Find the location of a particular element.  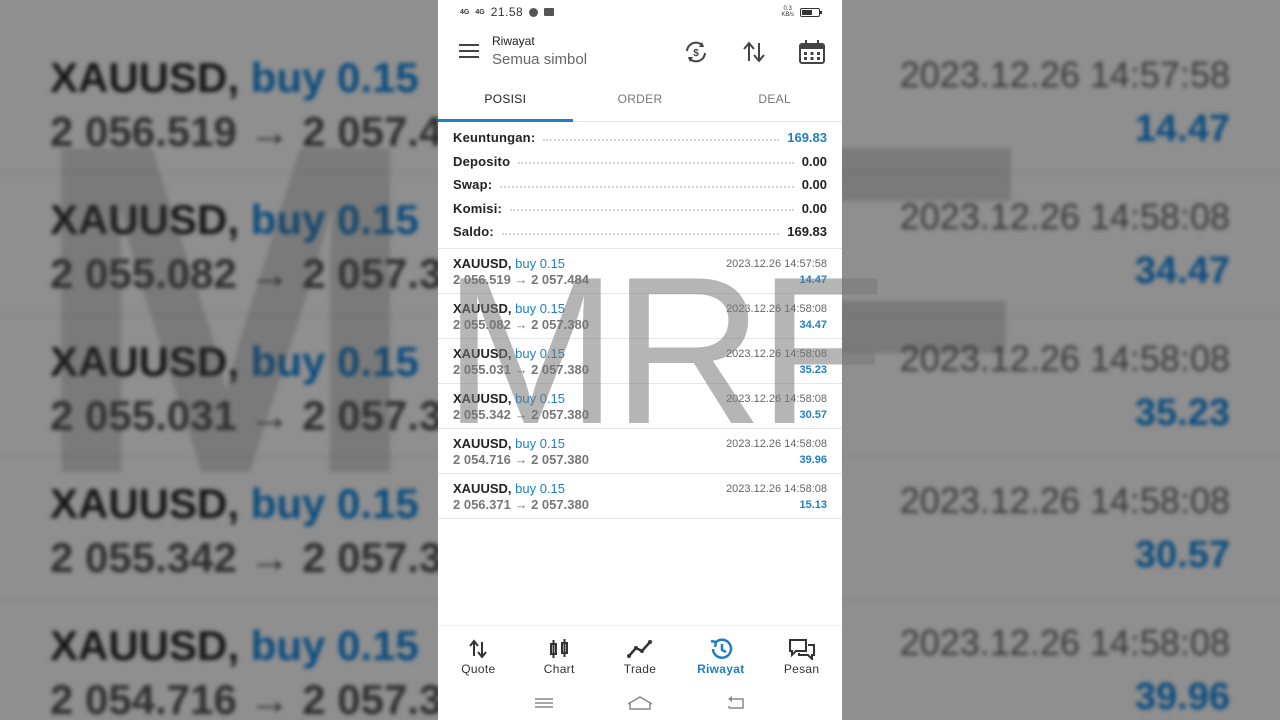

active-tab-indicator is located at coordinates (505, 120).